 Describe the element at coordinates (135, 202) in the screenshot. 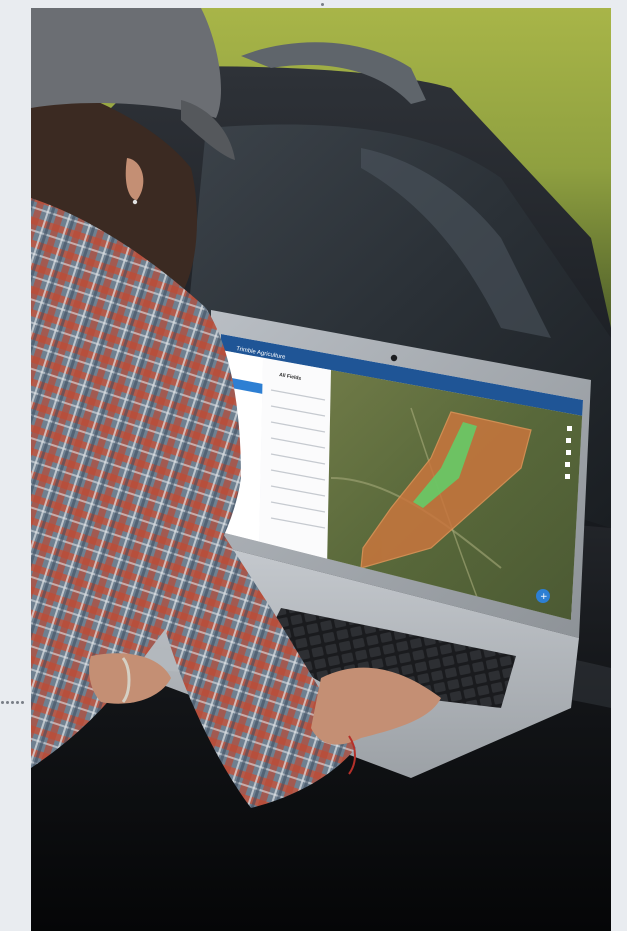

I see `earring` at that location.